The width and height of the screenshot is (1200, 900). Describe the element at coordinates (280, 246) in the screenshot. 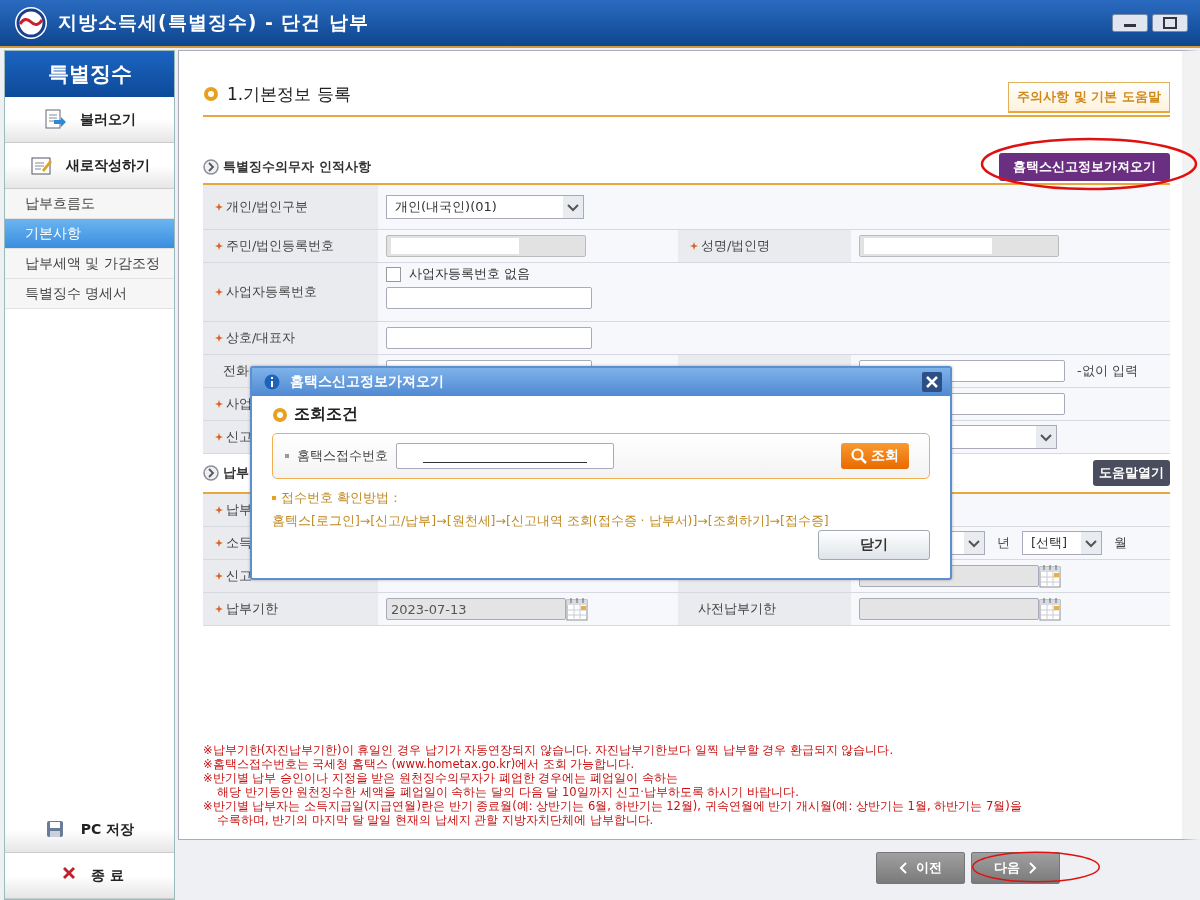

I see `field-label: 주민/법인등록번호` at that location.